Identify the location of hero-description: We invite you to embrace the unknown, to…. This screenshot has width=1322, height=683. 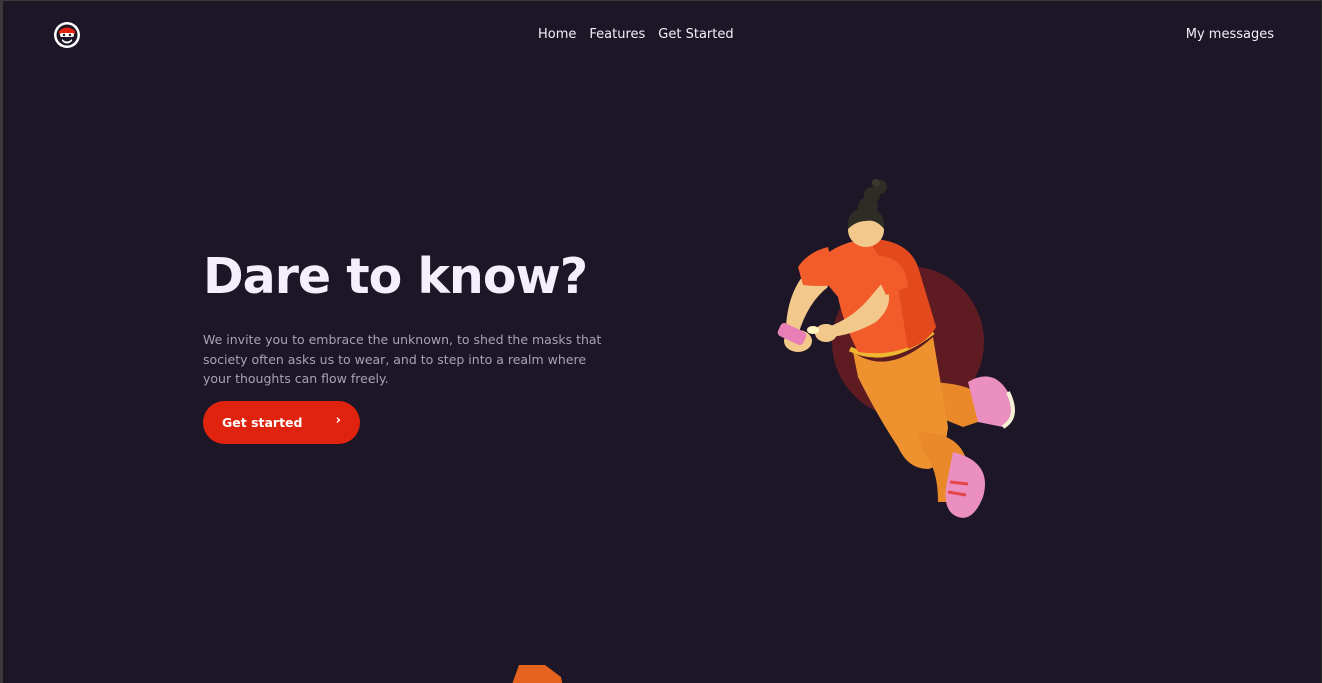
(402, 359).